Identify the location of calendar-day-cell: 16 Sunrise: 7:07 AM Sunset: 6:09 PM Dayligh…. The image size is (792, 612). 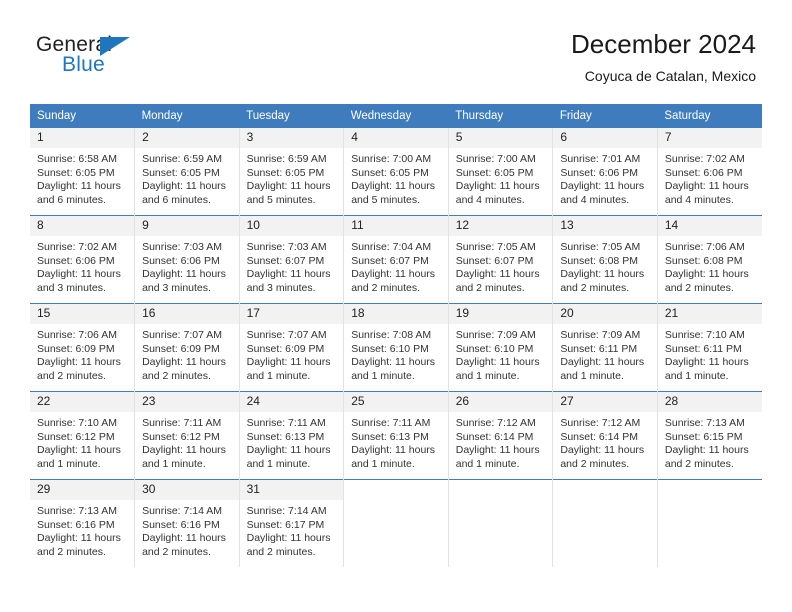
(187, 347).